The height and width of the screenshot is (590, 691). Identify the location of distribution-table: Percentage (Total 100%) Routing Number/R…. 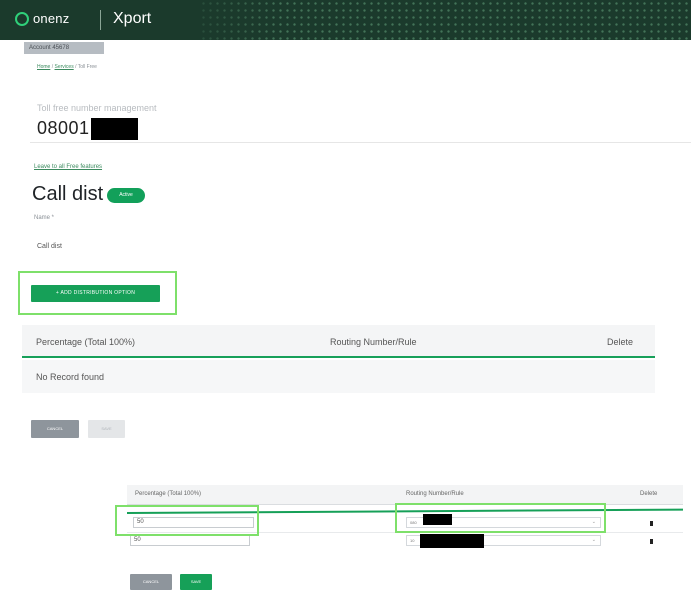
(338, 360).